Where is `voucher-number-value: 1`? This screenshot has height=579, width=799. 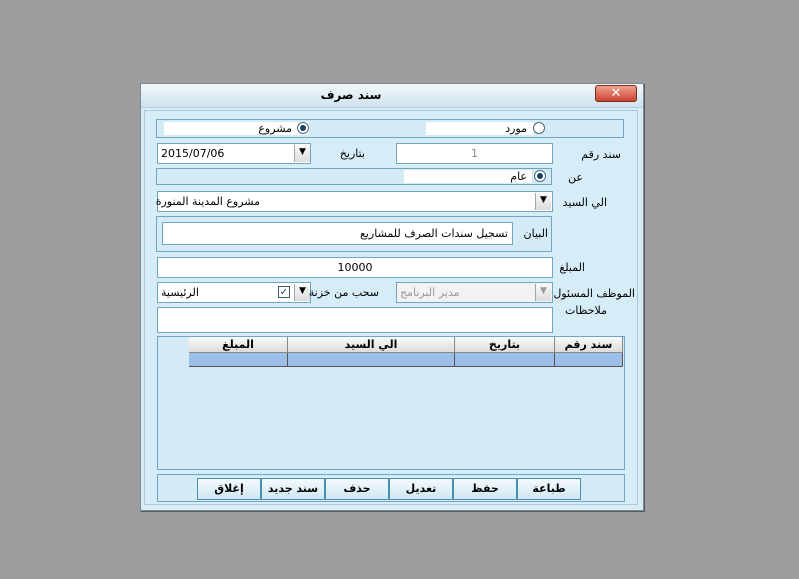
voucher-number-value: 1 is located at coordinates (474, 153).